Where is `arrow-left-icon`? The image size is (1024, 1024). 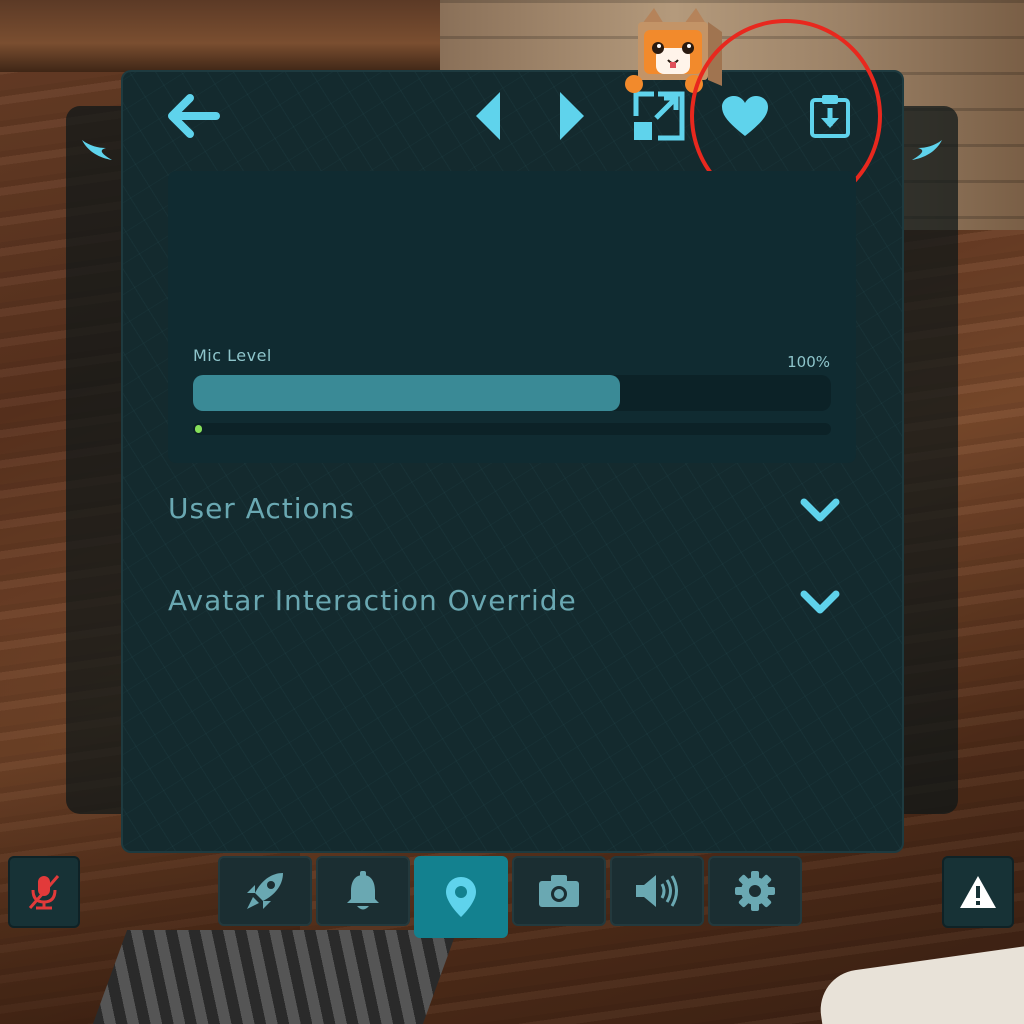 arrow-left-icon is located at coordinates (194, 116).